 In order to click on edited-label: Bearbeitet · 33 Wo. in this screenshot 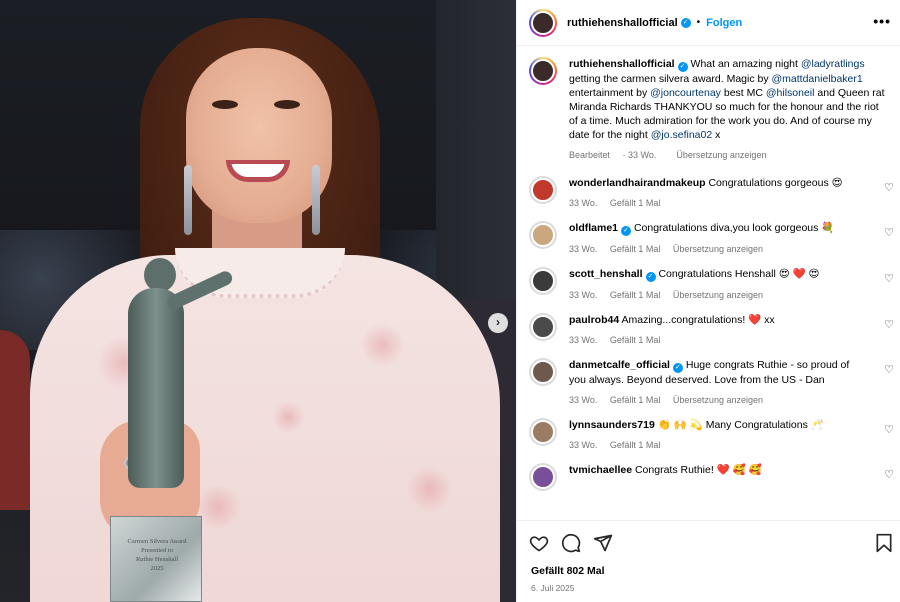, I will do `click(613, 155)`.